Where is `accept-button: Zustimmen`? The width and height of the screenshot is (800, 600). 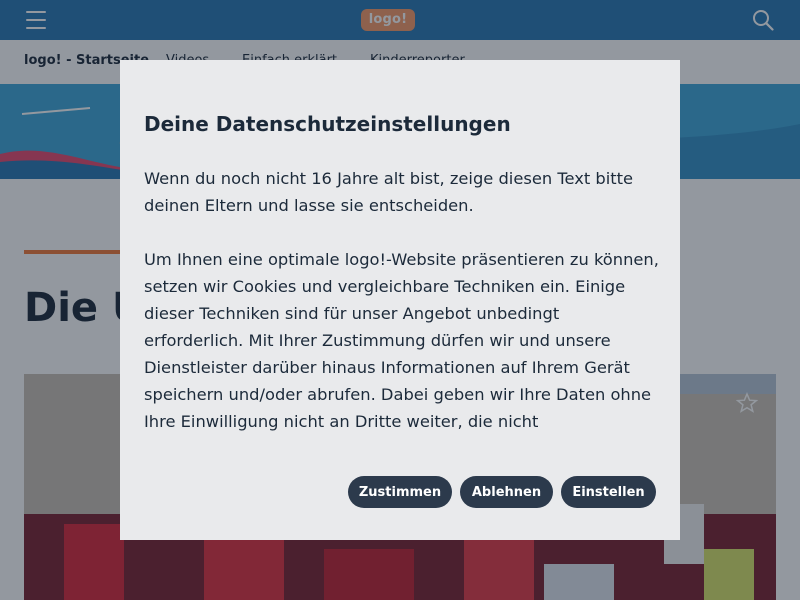
accept-button: Zustimmen is located at coordinates (400, 492).